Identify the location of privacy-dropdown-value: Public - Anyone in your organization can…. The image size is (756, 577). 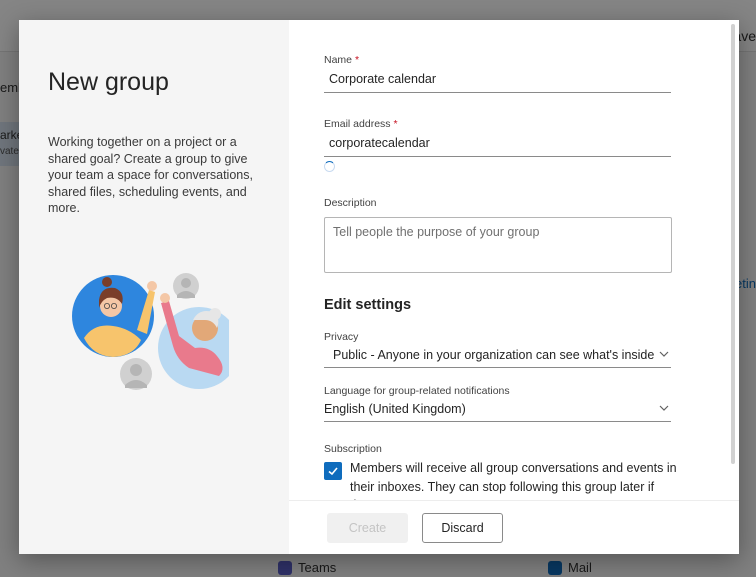
(494, 355).